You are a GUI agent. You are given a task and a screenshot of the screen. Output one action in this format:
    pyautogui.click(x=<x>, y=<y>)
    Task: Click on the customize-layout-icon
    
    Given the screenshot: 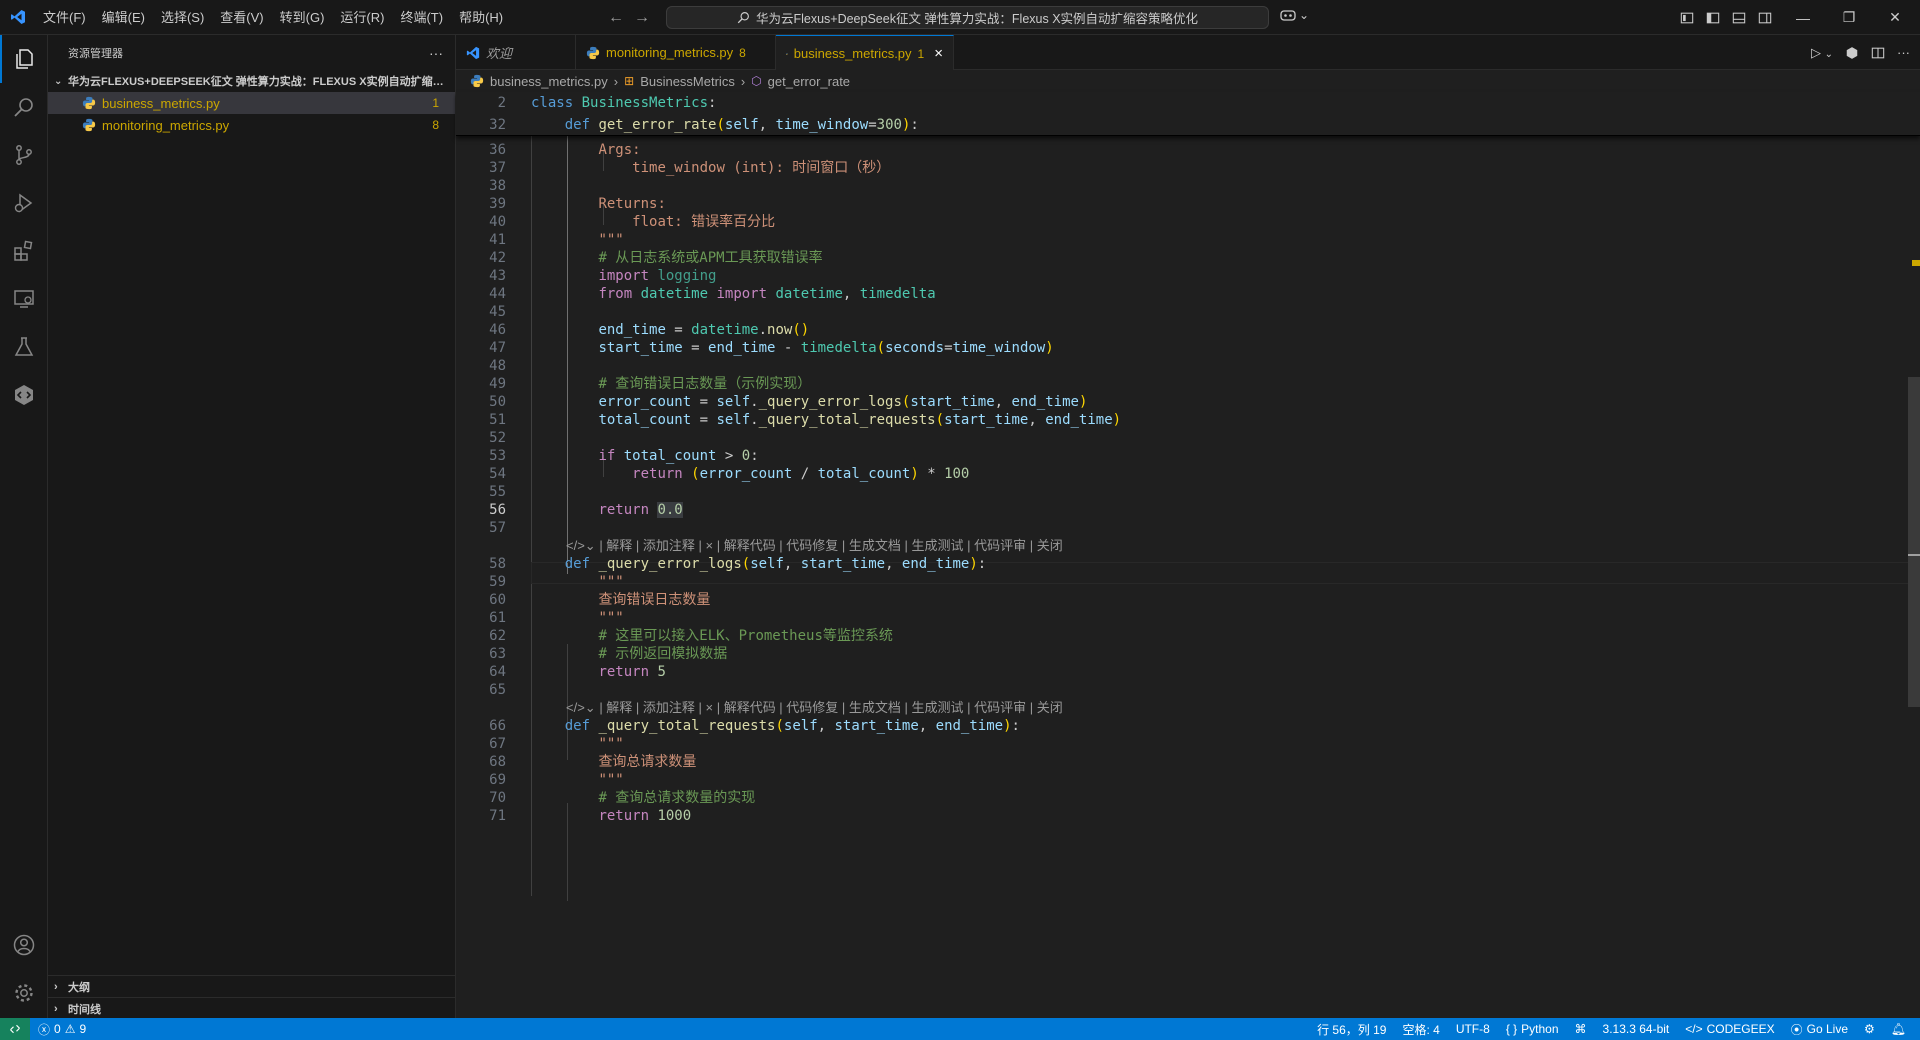 What is the action you would take?
    pyautogui.click(x=1687, y=18)
    